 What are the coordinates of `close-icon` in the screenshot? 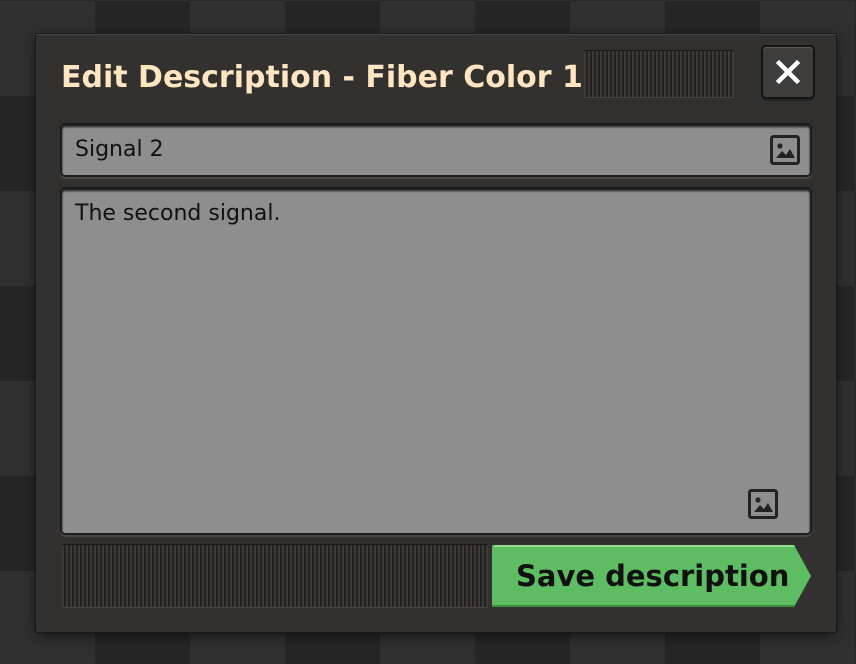 It's located at (788, 72).